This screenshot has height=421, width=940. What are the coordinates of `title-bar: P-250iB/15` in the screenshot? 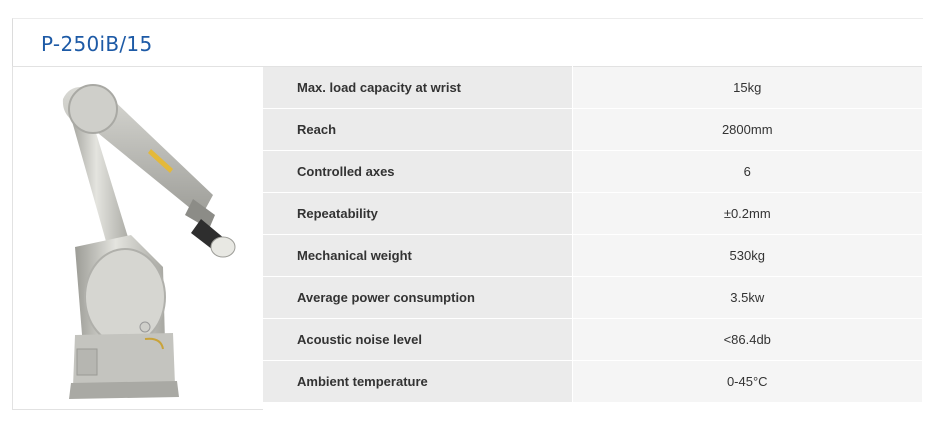 It's located at (467, 42).